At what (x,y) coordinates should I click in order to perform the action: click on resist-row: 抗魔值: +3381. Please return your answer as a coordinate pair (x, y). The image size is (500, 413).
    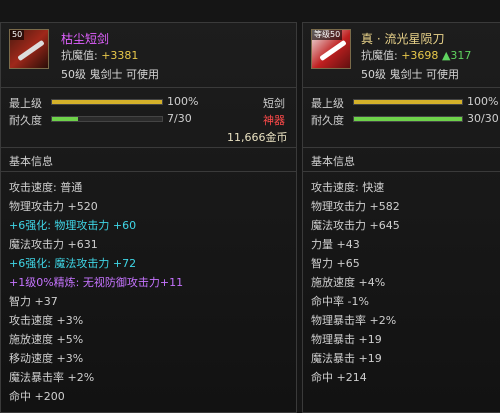
    Looking at the image, I should click on (99, 55).